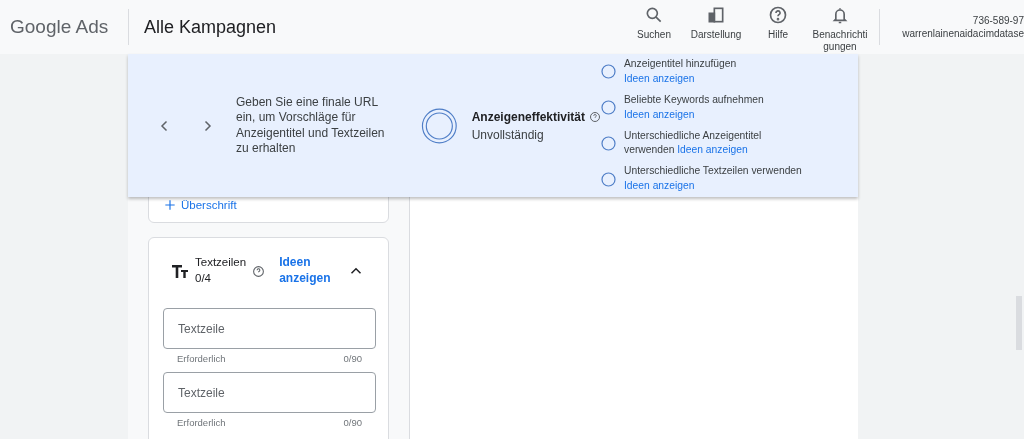 Image resolution: width=1024 pixels, height=439 pixels. Describe the element at coordinates (210, 27) in the screenshot. I see `page-title: Alle Kampagnen` at that location.